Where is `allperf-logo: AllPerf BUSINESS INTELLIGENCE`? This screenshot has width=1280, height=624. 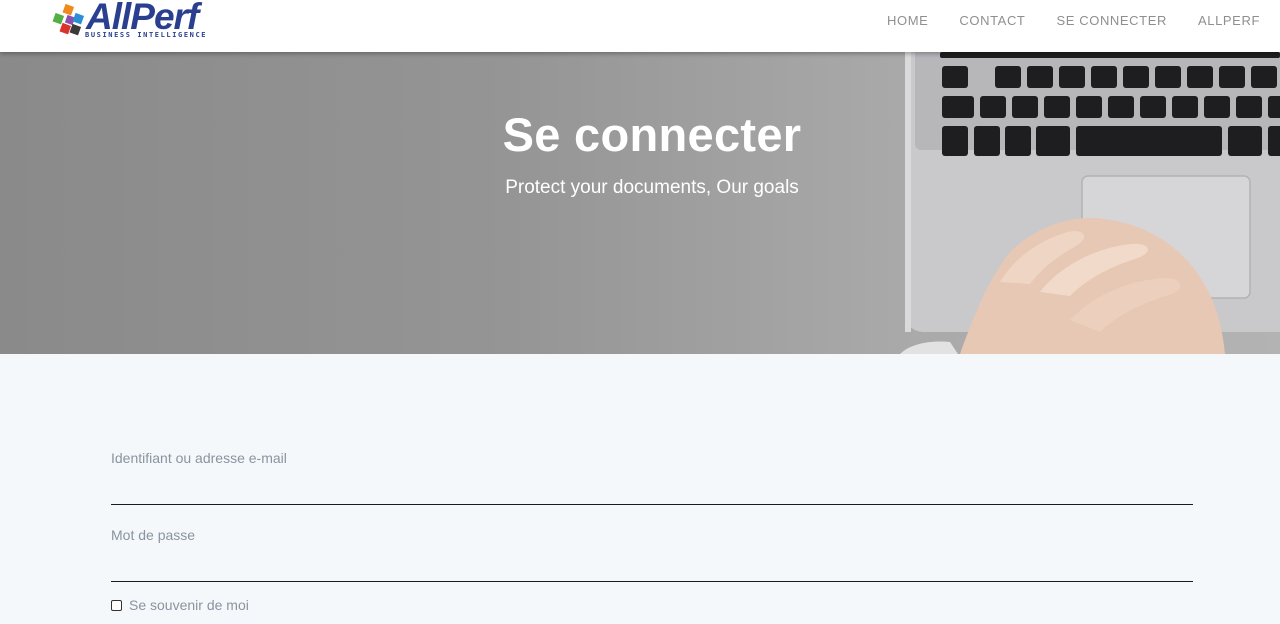
allperf-logo: AllPerf BUSINESS INTELLIGENCE is located at coordinates (135, 22).